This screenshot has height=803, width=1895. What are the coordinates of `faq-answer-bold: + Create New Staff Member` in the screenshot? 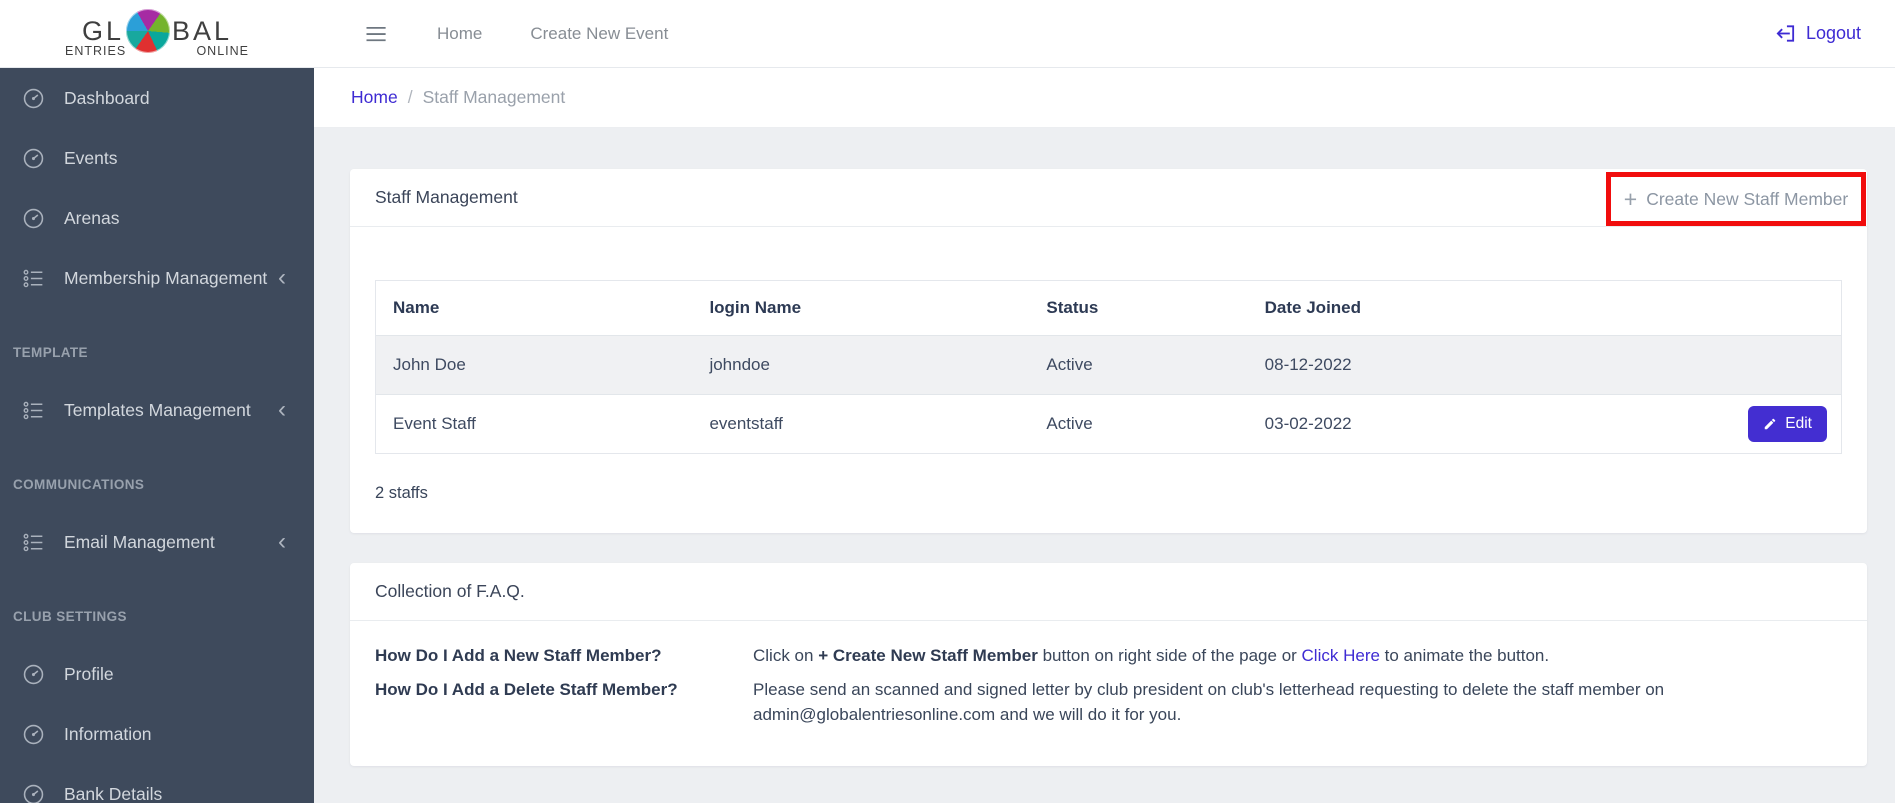 It's located at (928, 655).